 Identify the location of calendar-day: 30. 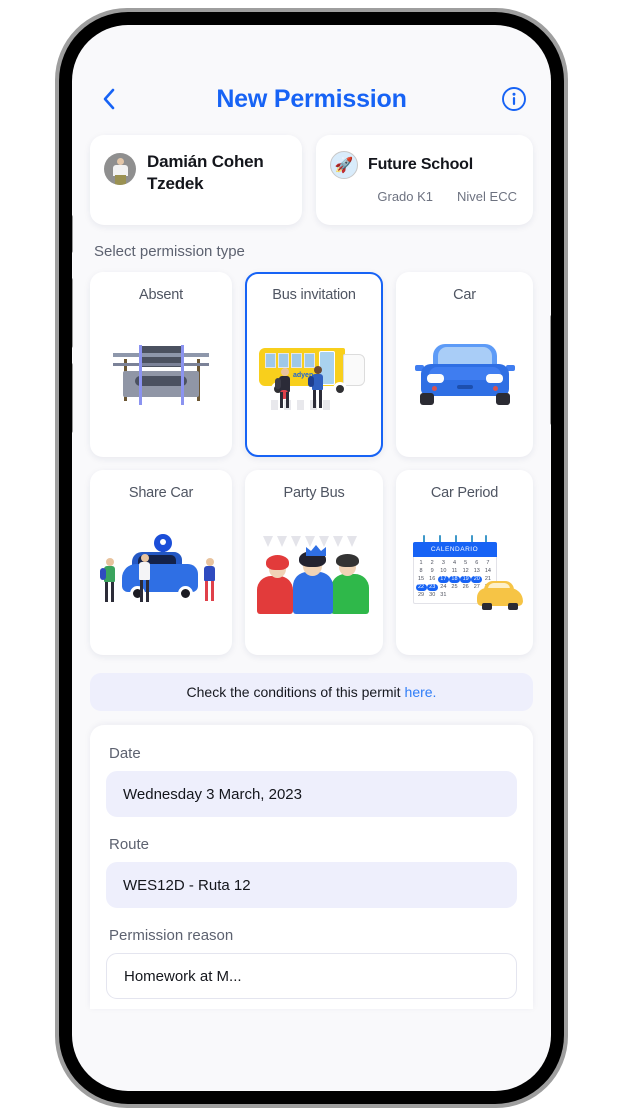
(432, 595).